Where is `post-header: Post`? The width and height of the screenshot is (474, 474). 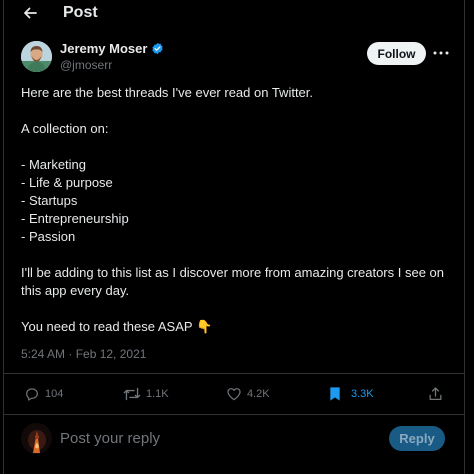
post-header: Post is located at coordinates (237, 14).